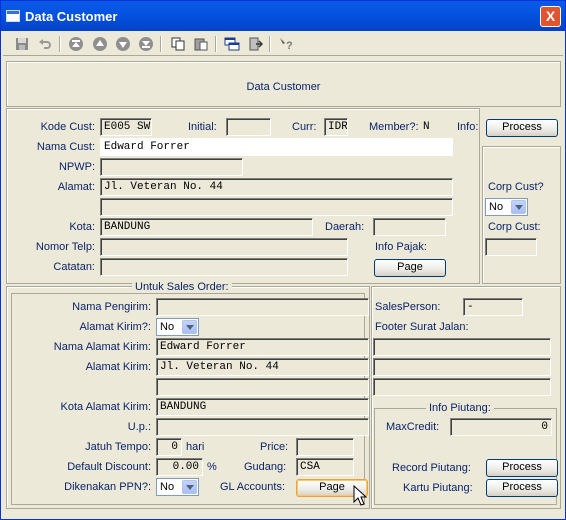 This screenshot has height=520, width=566. I want to click on up-label: U.p.:, so click(139, 427).